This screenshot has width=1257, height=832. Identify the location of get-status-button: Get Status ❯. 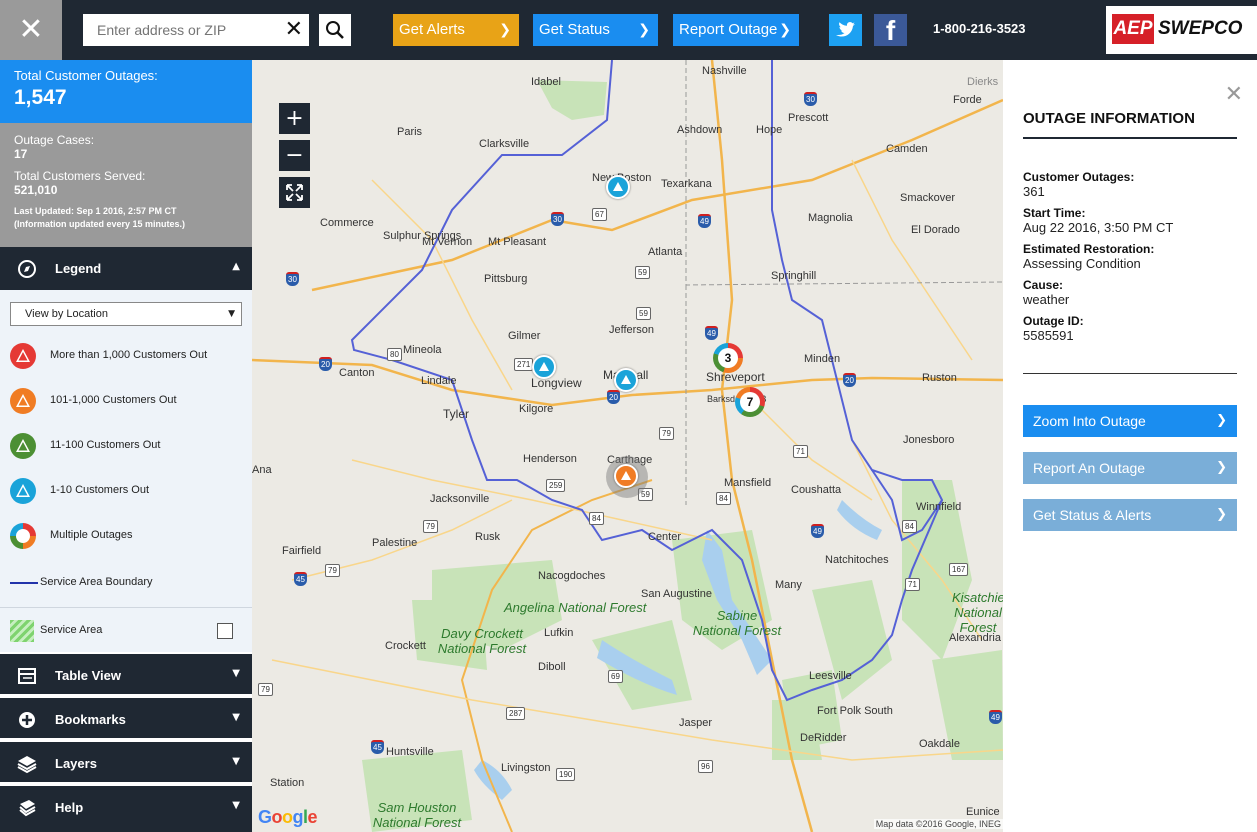
(595, 30).